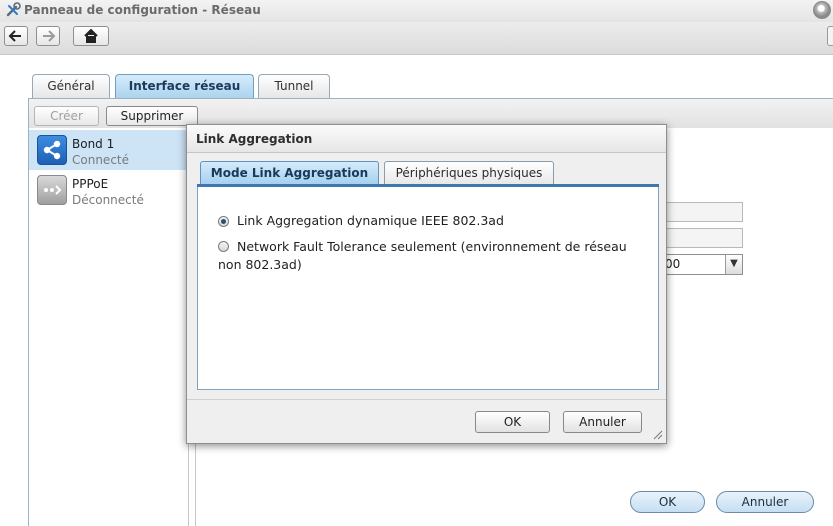  What do you see at coordinates (142, 10) in the screenshot?
I see `window-title: Panneau de configuration - Réseau` at bounding box center [142, 10].